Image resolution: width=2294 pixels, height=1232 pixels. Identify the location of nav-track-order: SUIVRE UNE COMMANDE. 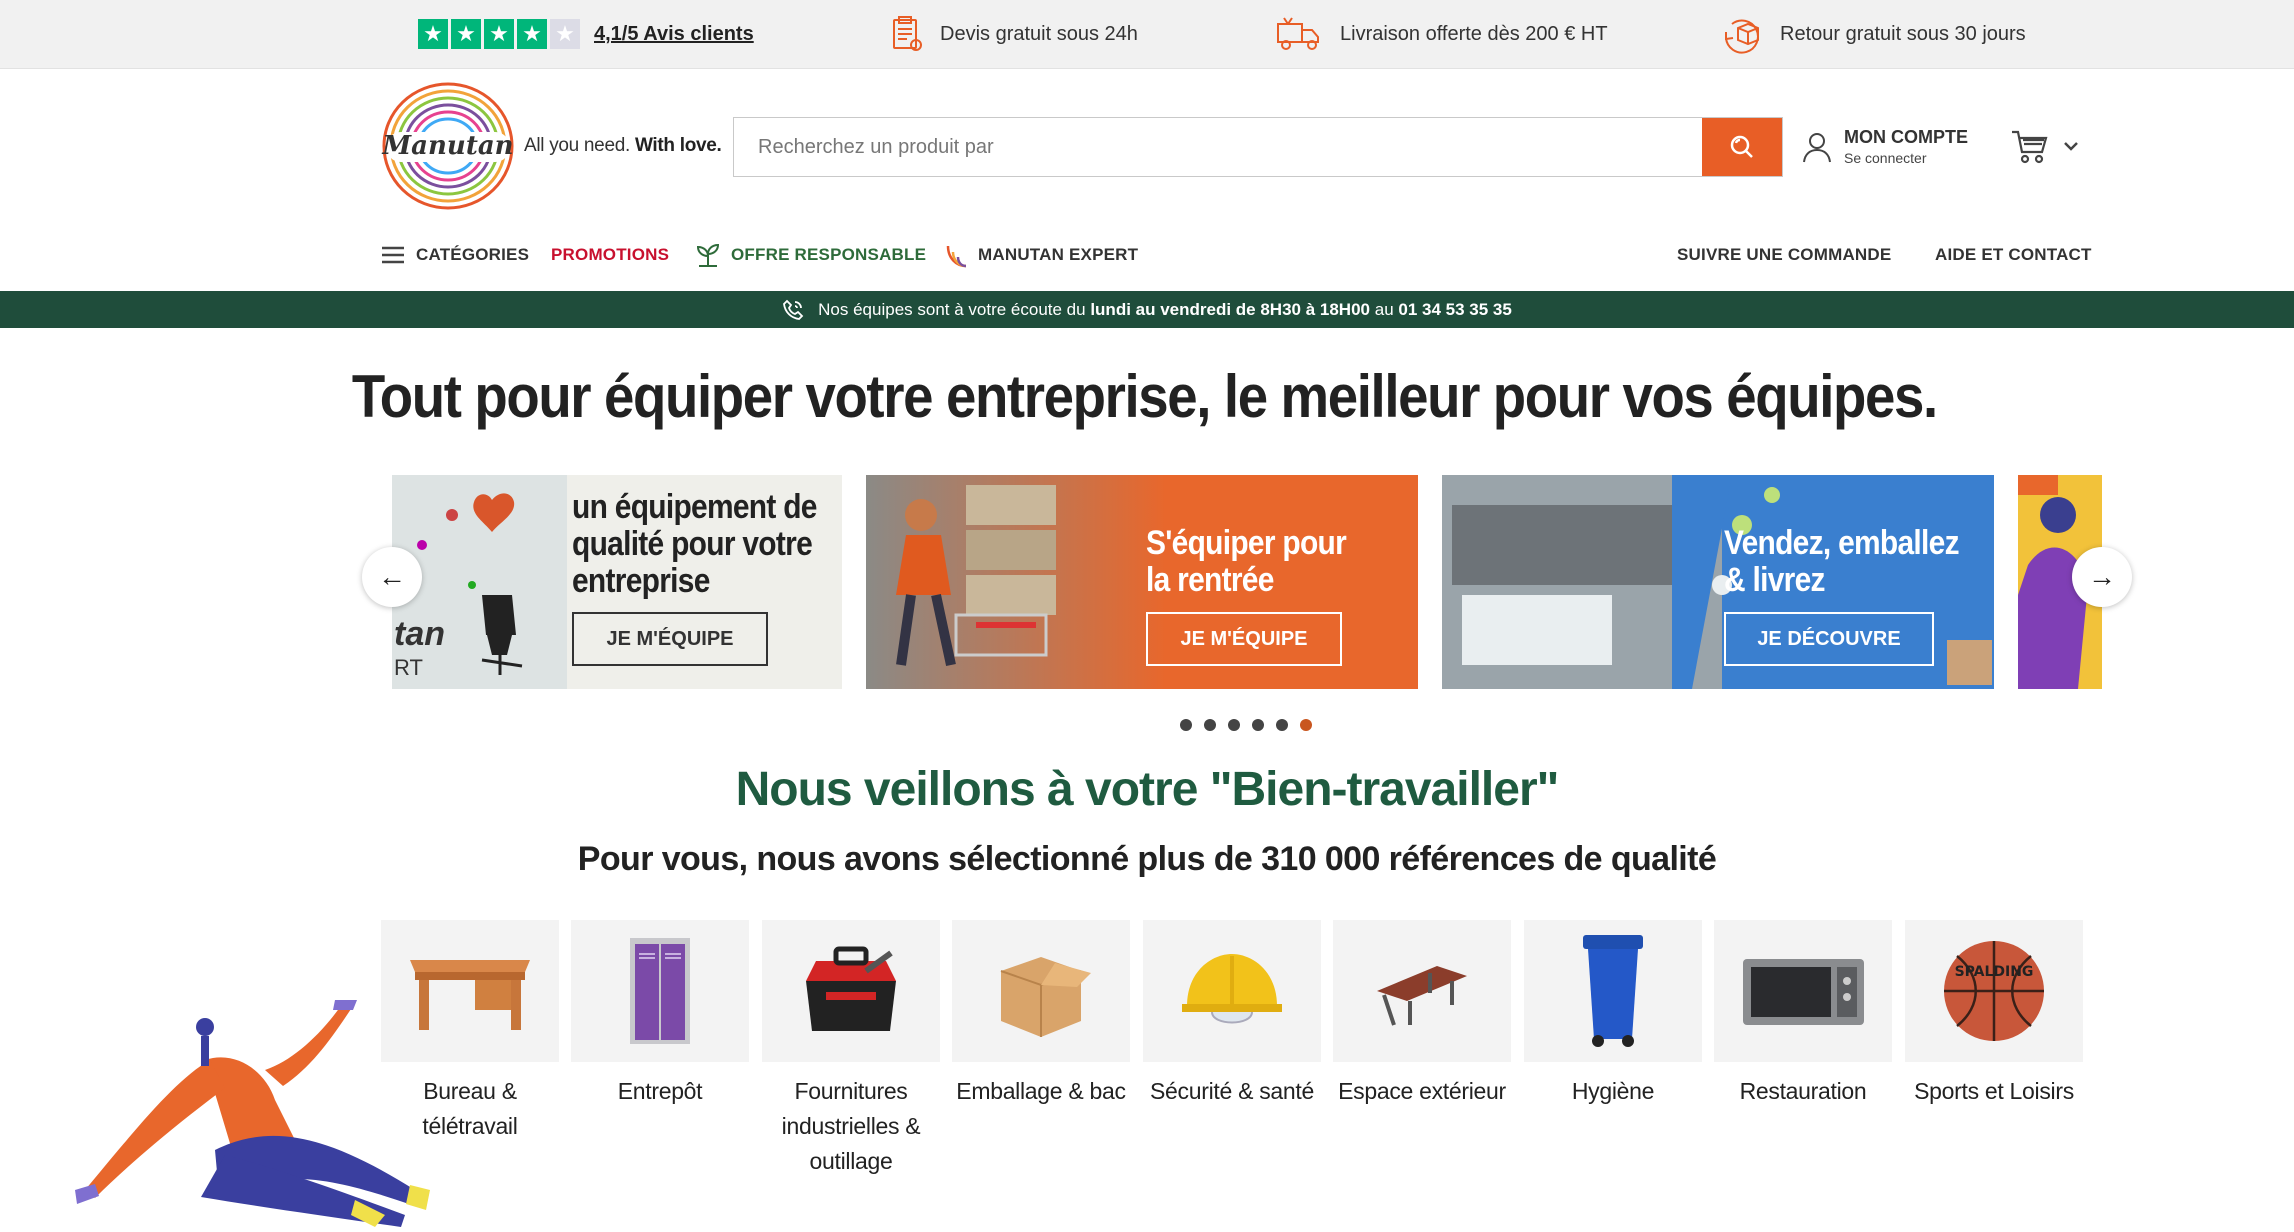
(1784, 255).